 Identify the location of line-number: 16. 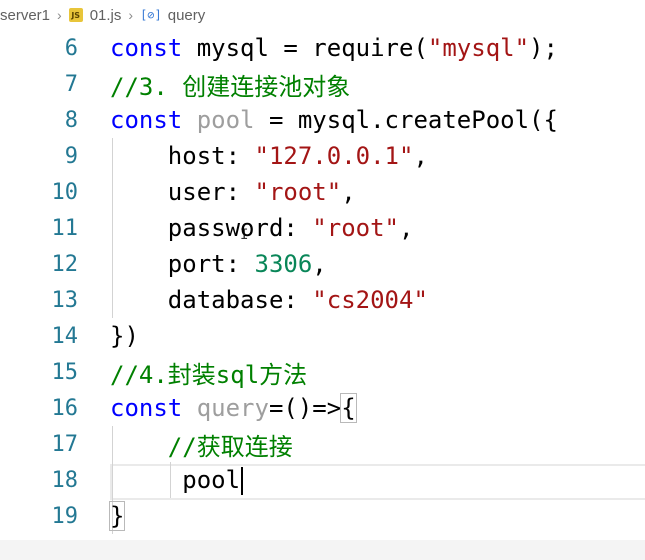
(65, 408).